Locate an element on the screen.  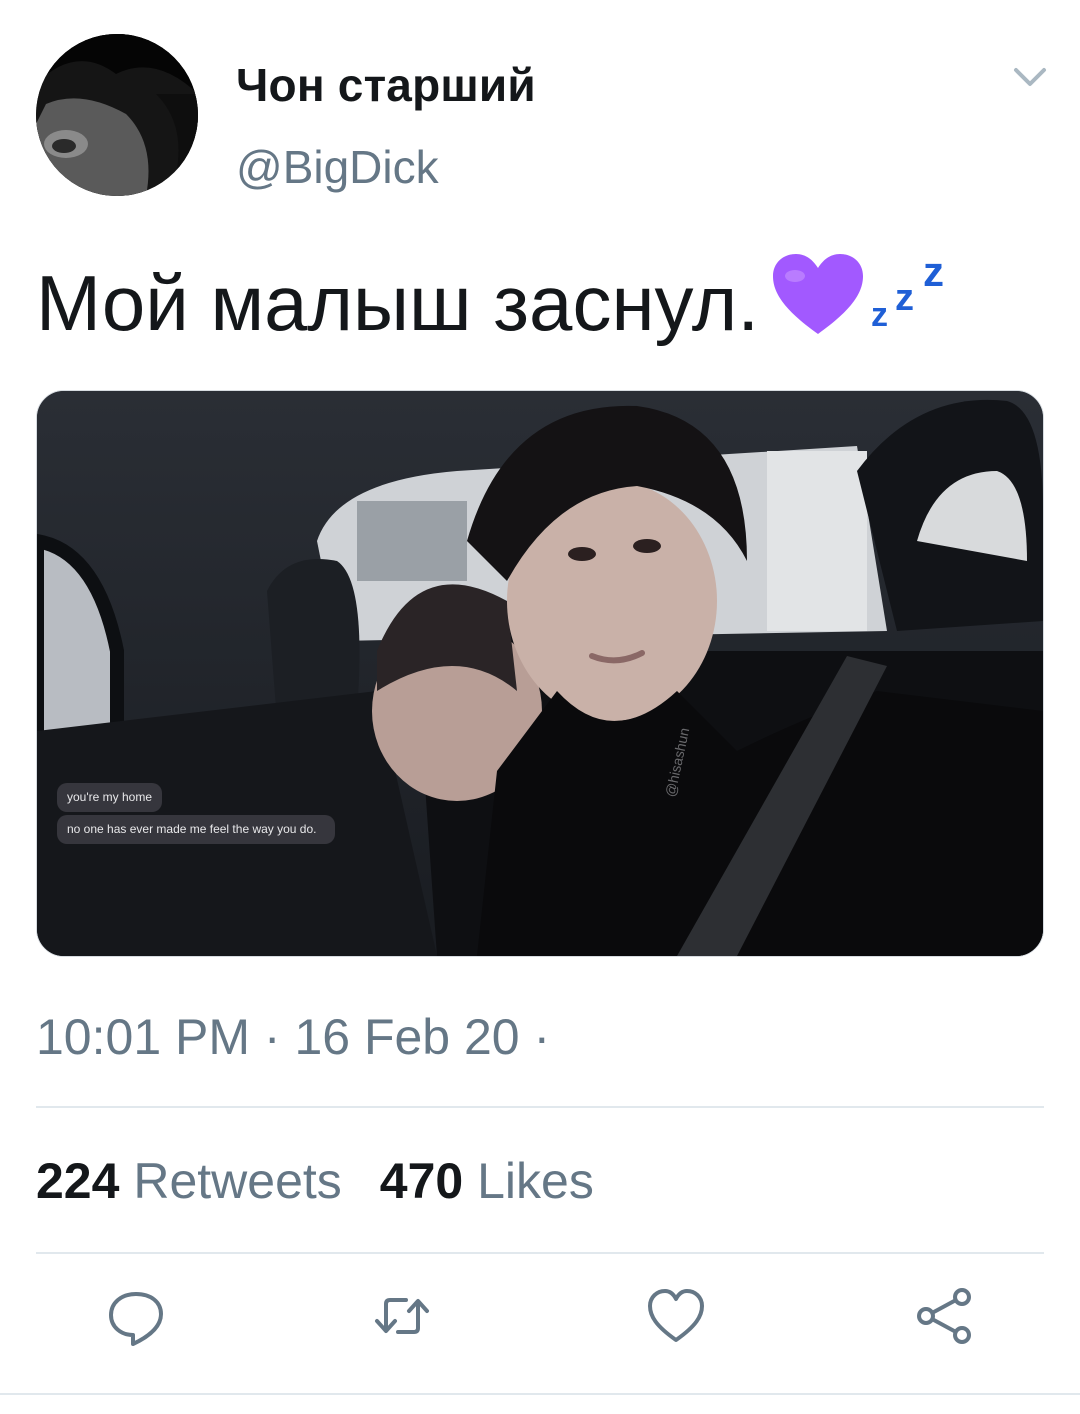
retweet-icon is located at coordinates (402, 1316).